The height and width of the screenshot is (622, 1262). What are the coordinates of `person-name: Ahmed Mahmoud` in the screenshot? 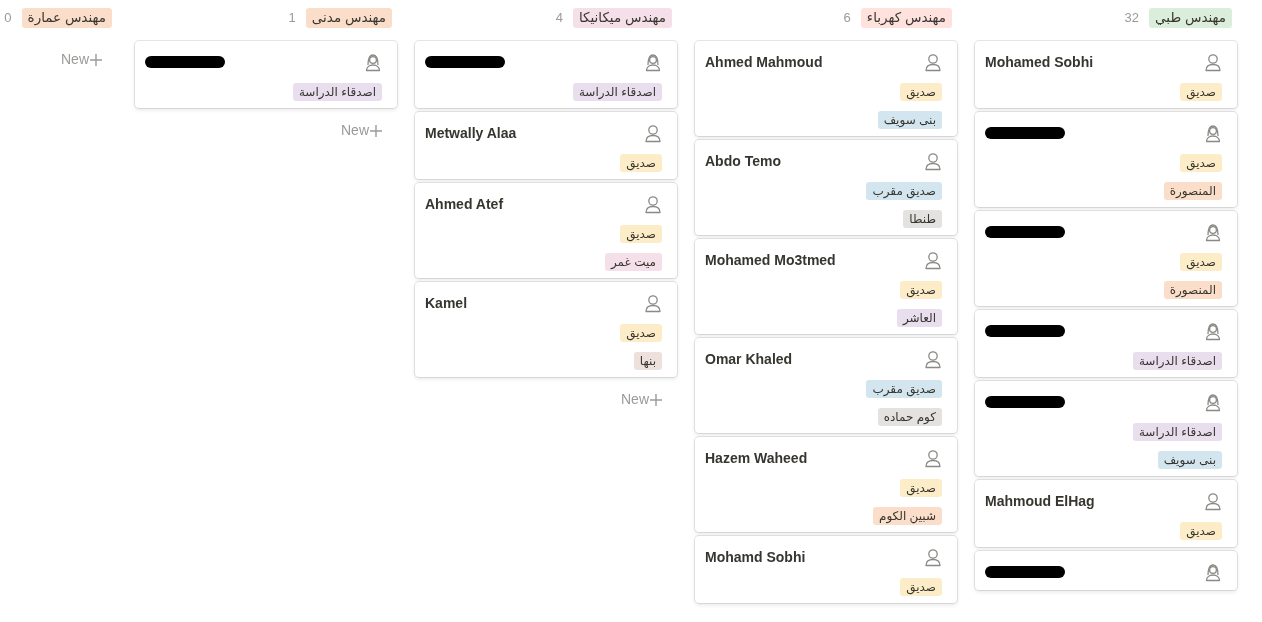 It's located at (764, 62).